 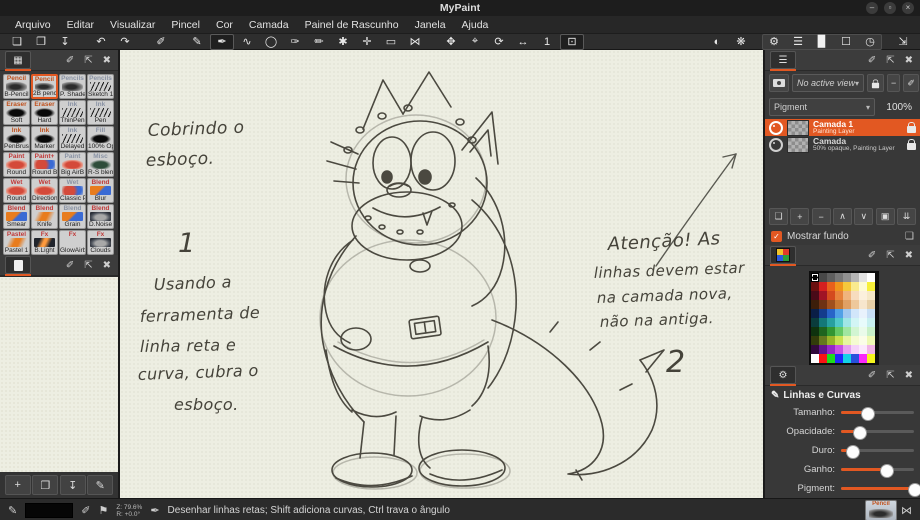 What do you see at coordinates (881, 510) in the screenshot?
I see `brush-preview: Pencil` at bounding box center [881, 510].